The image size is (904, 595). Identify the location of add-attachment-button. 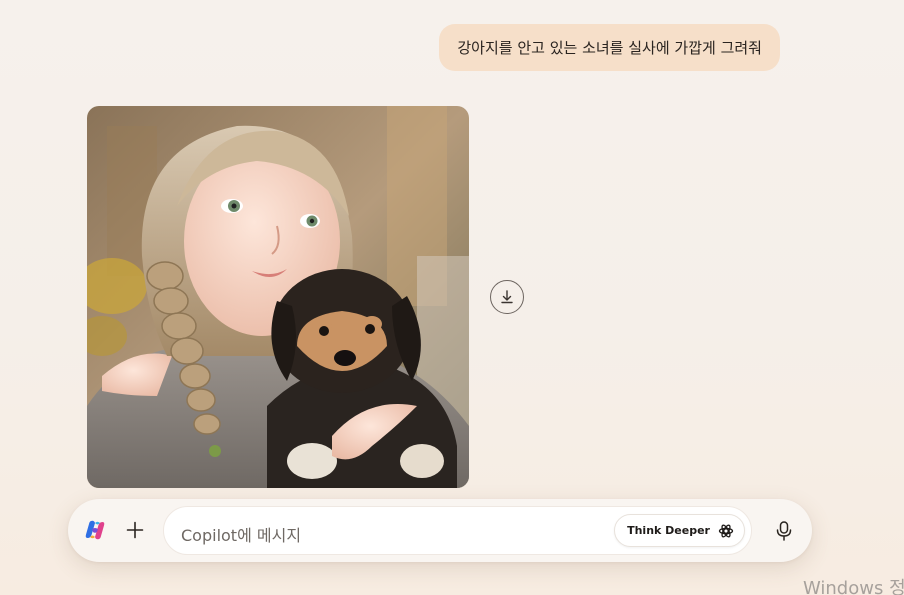
(135, 530).